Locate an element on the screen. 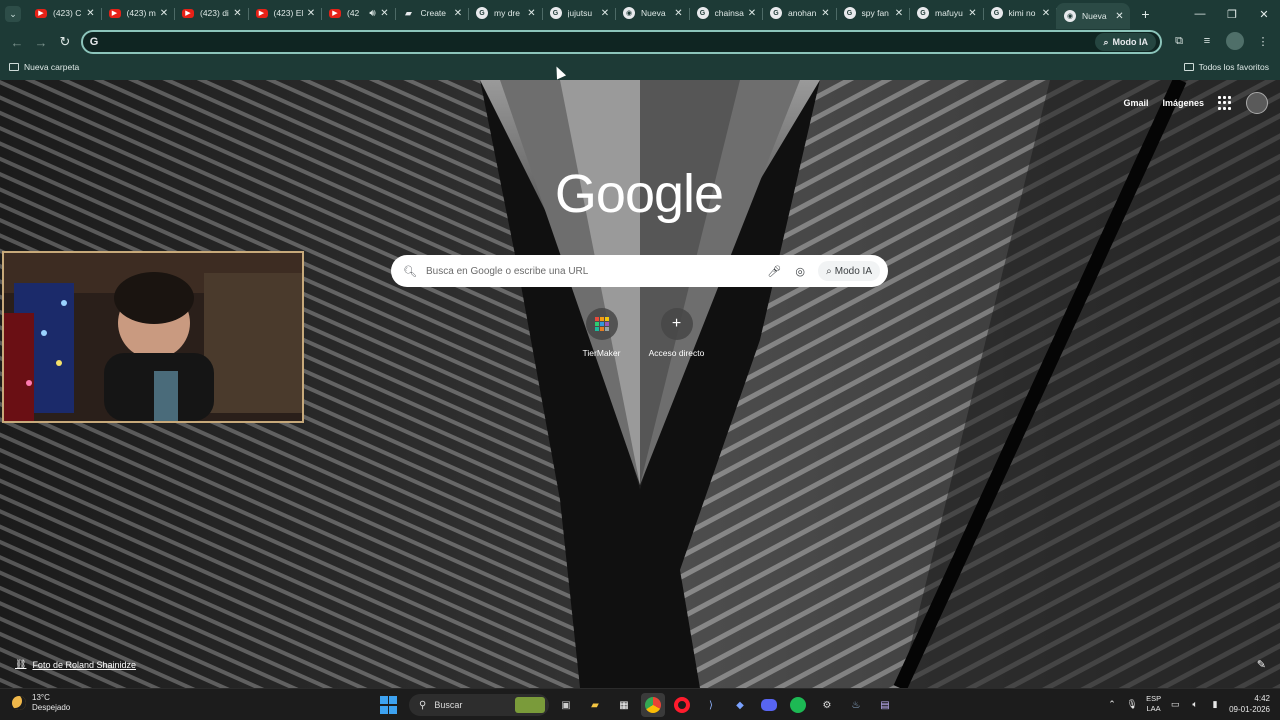 The image size is (1280, 720). moon-icon is located at coordinates (19, 703).